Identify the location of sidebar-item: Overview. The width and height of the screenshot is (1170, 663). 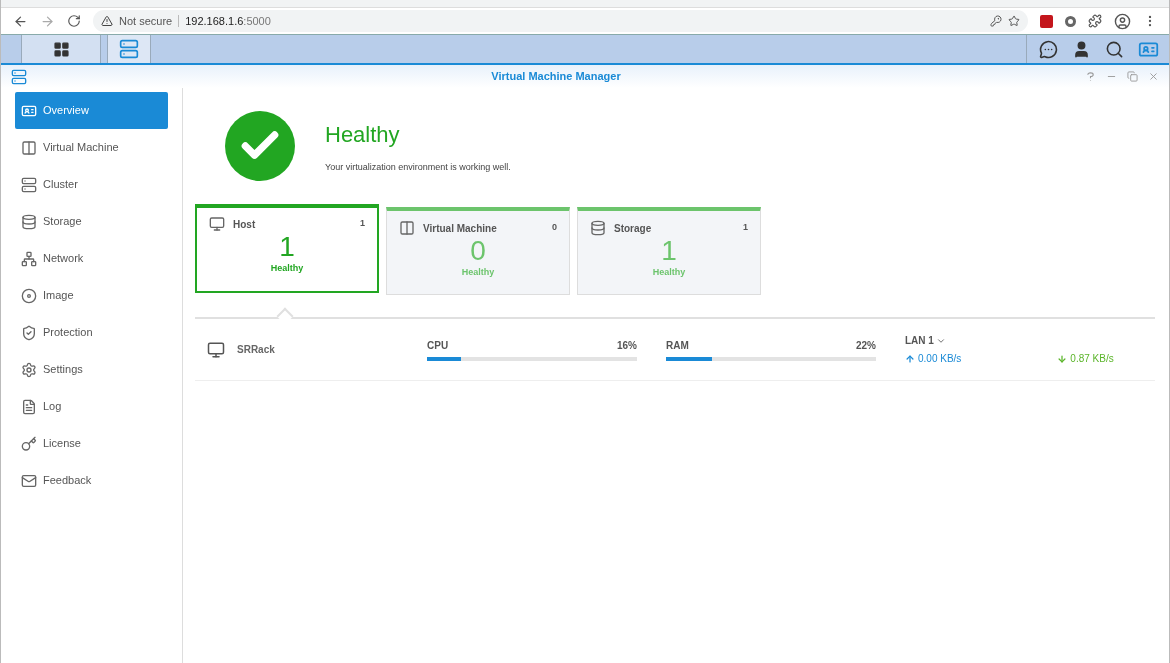
(91, 110).